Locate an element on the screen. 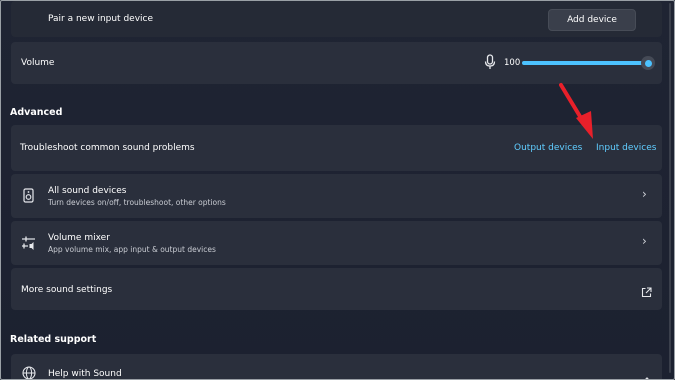 This screenshot has width=675, height=380. output-devices-link: Output devices is located at coordinates (548, 148).